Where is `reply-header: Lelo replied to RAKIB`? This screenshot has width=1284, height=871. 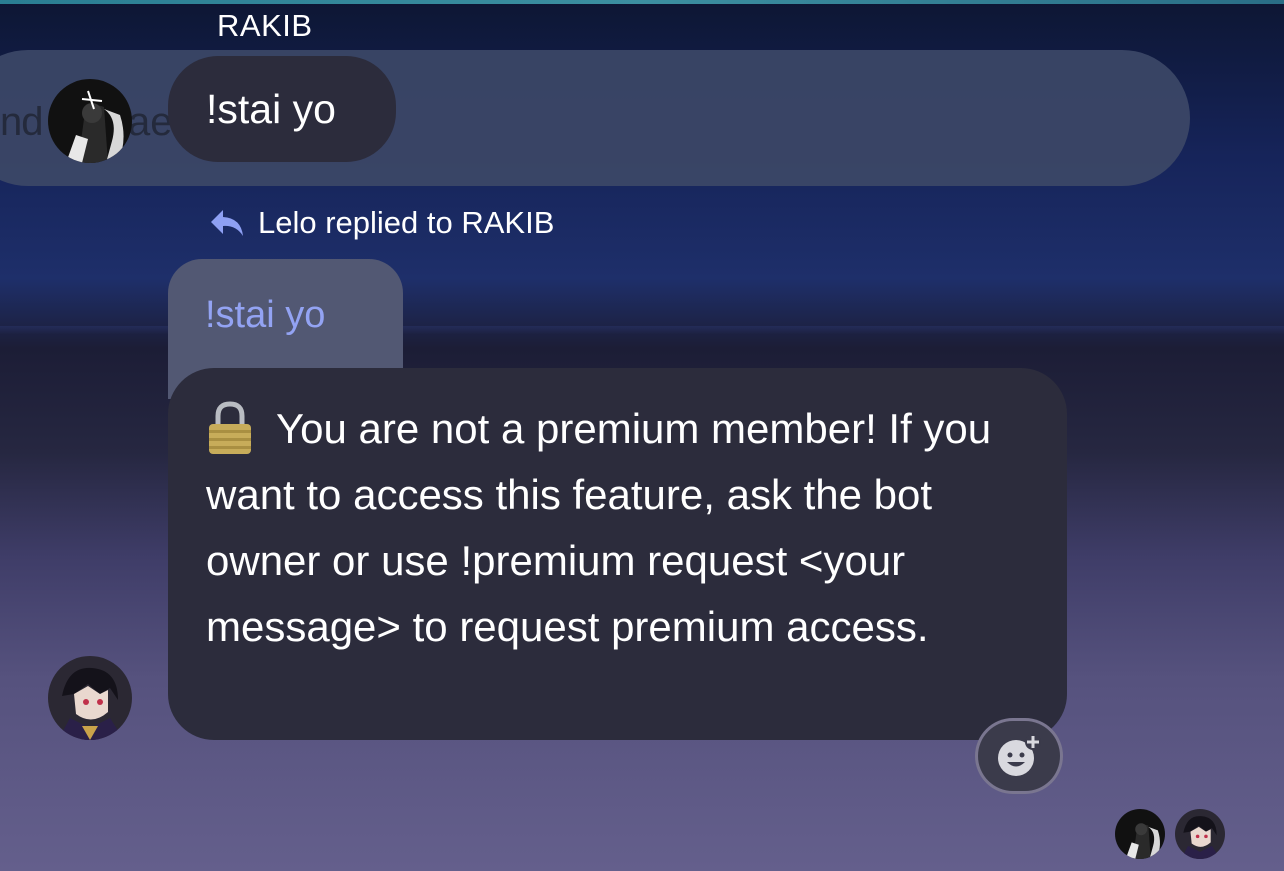
reply-header: Lelo replied to RAKIB is located at coordinates (381, 223).